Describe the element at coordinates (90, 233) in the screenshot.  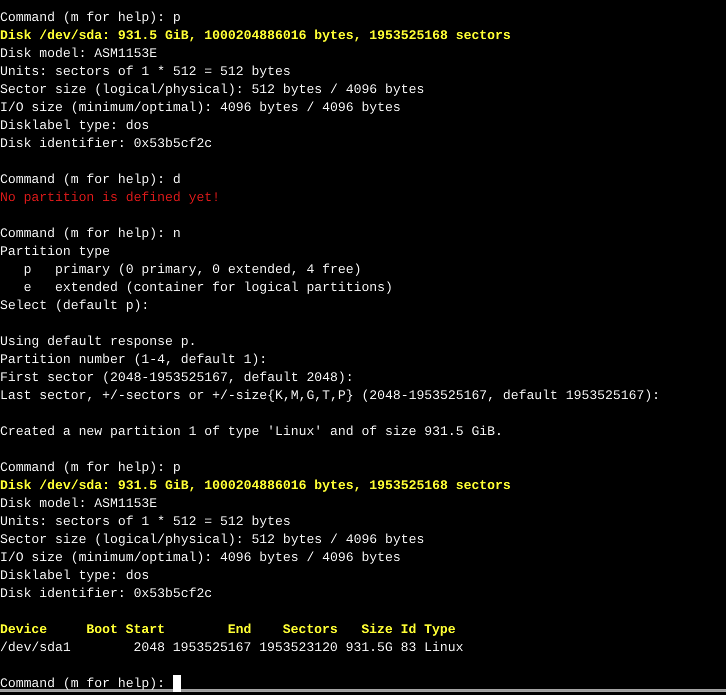
I see `terminal-line: Command (m for help): n` at that location.